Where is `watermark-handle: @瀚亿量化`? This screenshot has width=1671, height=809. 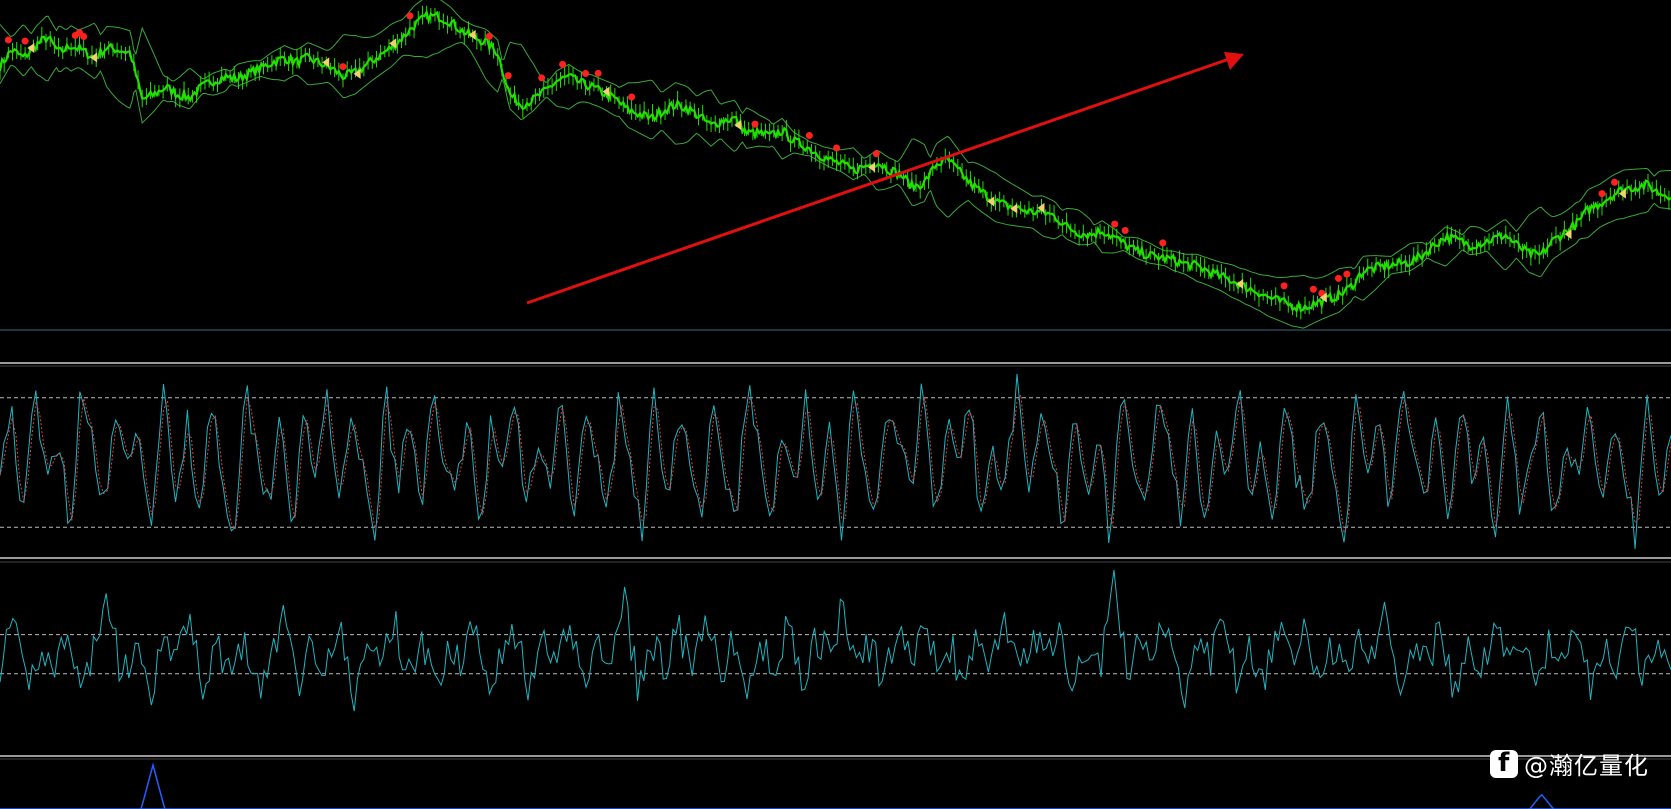
watermark-handle: @瀚亿量化 is located at coordinates (1586, 766).